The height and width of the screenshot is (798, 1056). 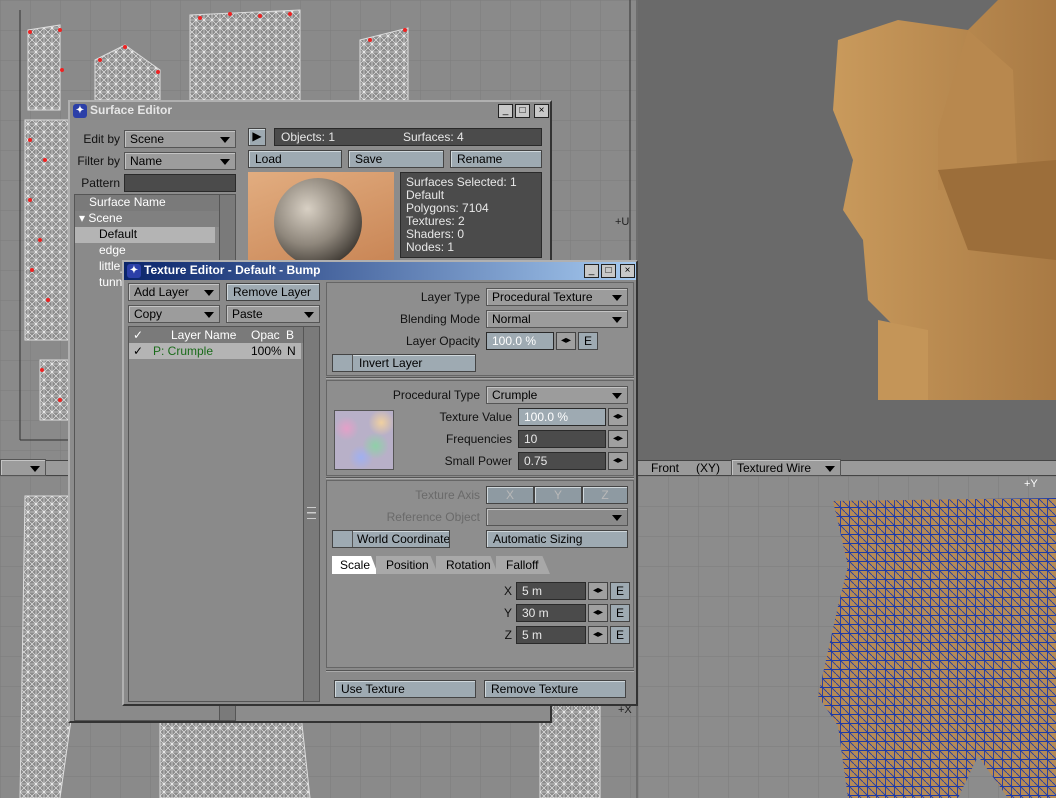 What do you see at coordinates (174, 292) in the screenshot?
I see `add-layer-dropdown: Add Layer` at bounding box center [174, 292].